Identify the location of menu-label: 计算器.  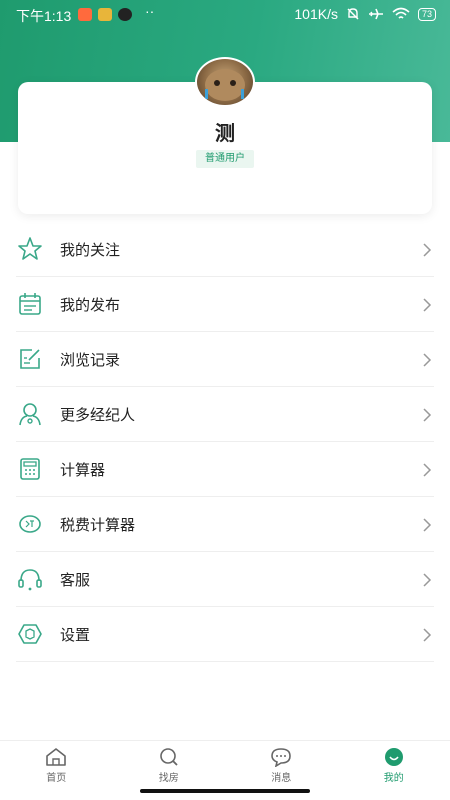
(83, 469).